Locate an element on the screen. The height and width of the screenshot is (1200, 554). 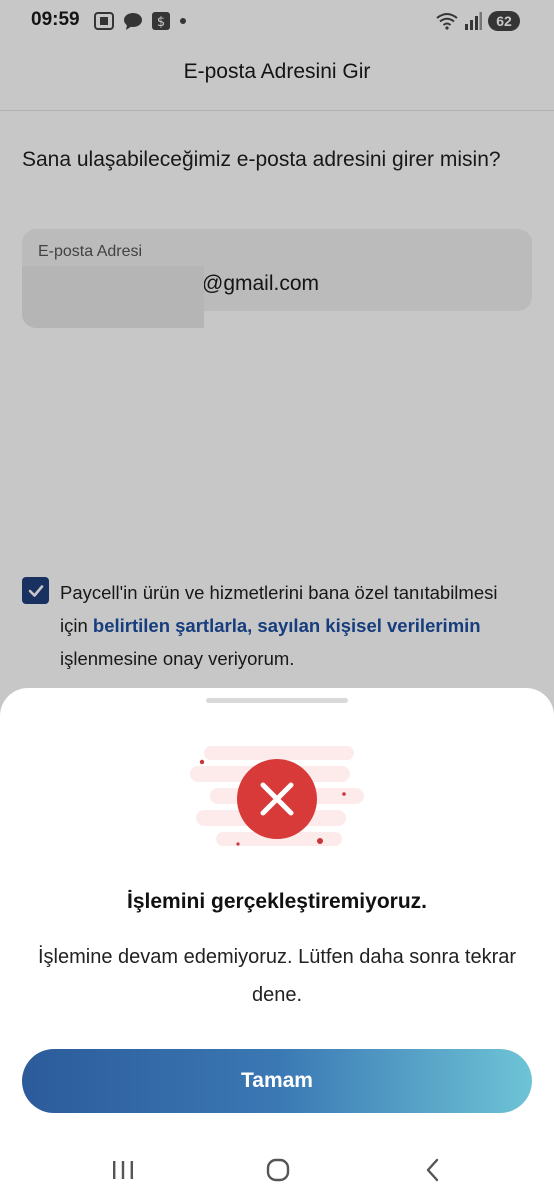
ok-button: Tamam is located at coordinates (277, 1081).